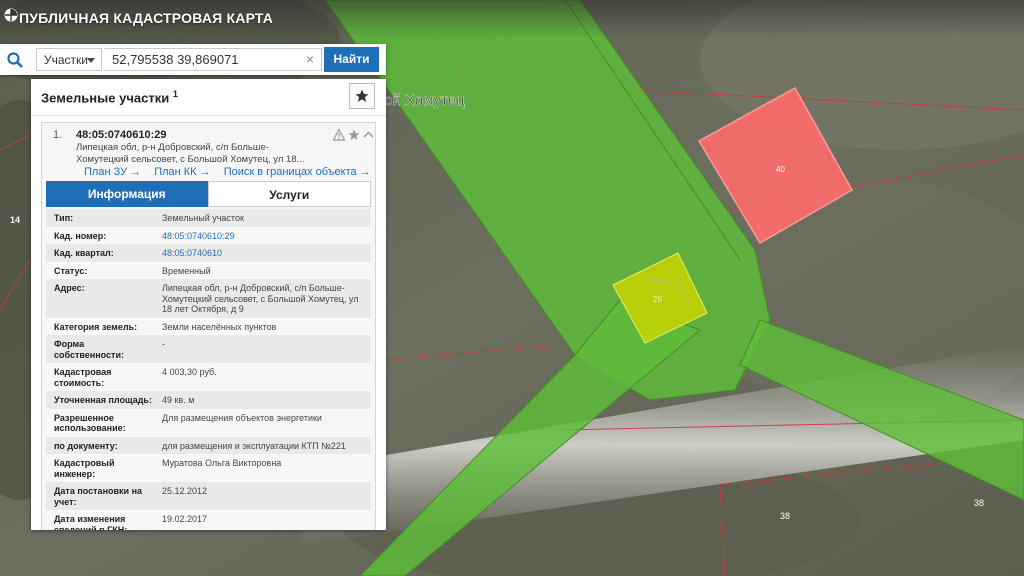 The image size is (1024, 576). I want to click on info-row: Форма собственности: -, so click(208, 349).